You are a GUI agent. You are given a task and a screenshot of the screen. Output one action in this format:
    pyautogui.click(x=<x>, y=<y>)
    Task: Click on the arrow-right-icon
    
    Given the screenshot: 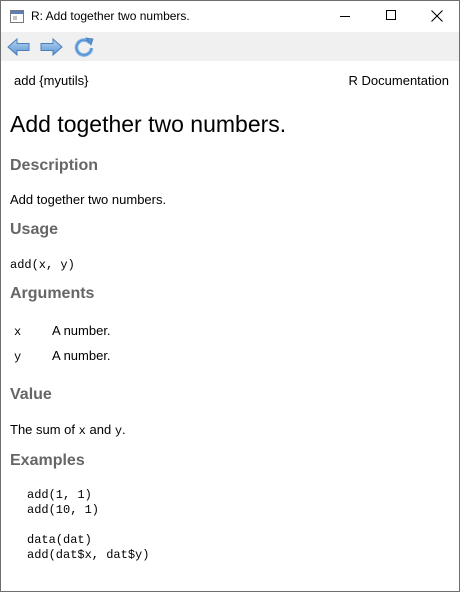 What is the action you would take?
    pyautogui.click(x=51, y=47)
    